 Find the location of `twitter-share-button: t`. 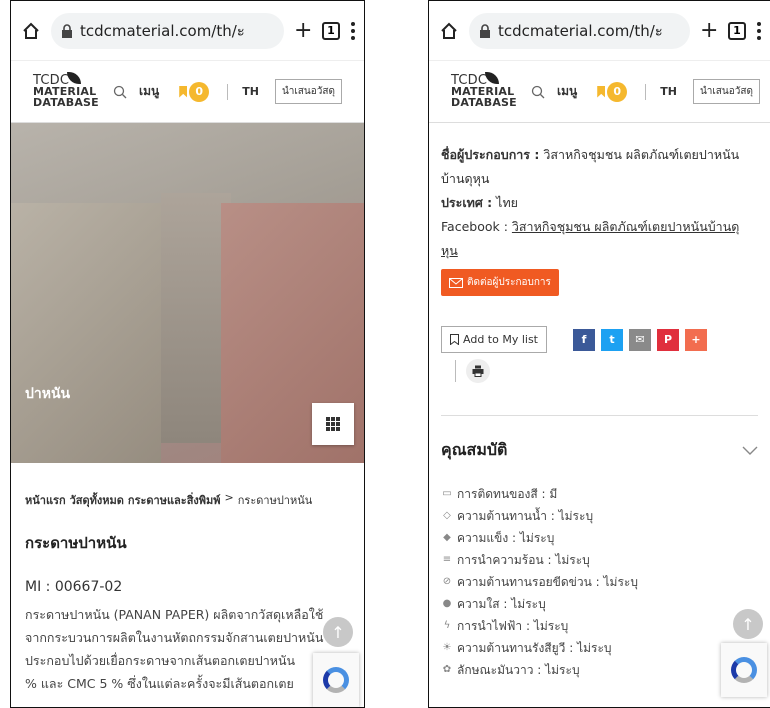

twitter-share-button: t is located at coordinates (612, 339).